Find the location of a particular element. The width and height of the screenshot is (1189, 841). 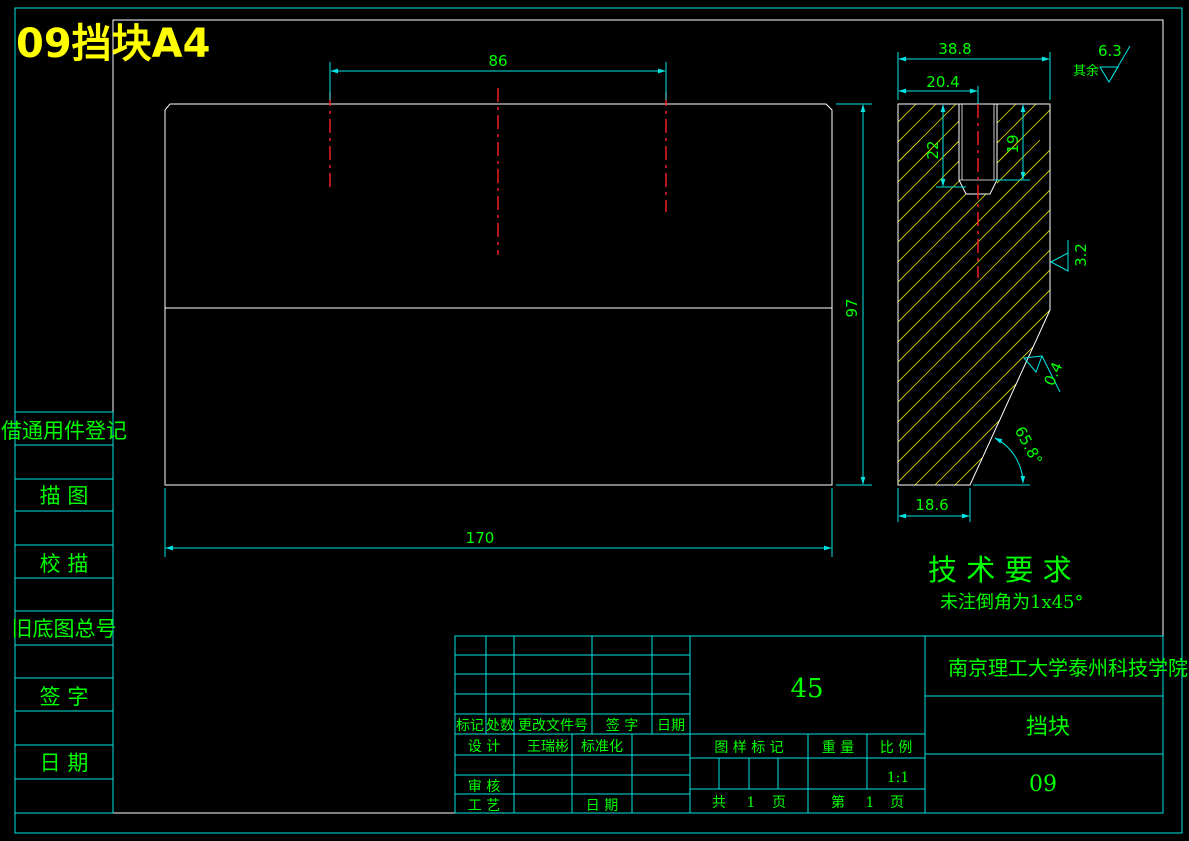

rev-header-date: 日期 is located at coordinates (671, 726).